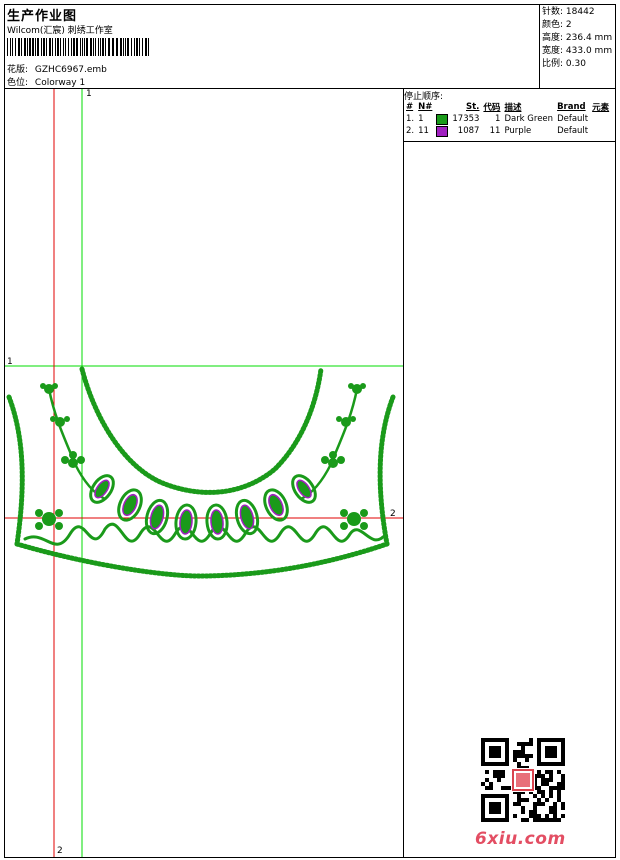 This screenshot has height=860, width=620. I want to click on bottom-hem, so click(202, 560).